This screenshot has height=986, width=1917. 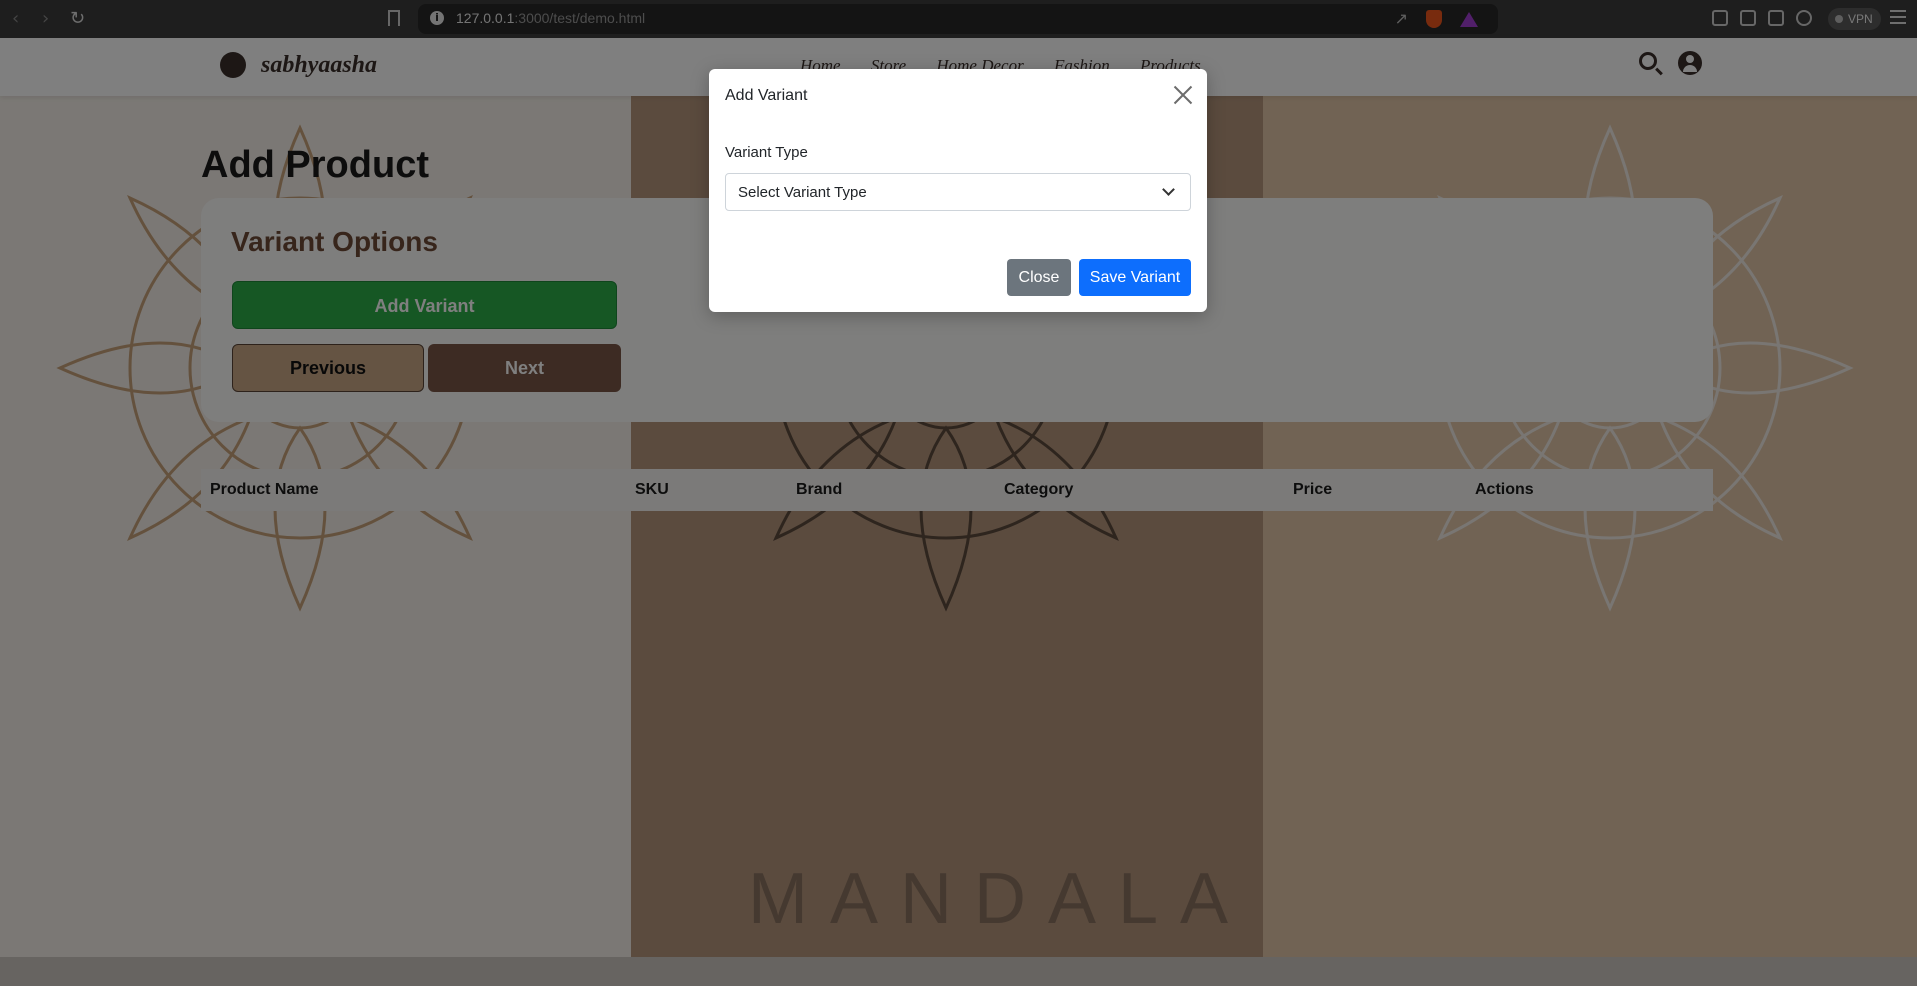 What do you see at coordinates (766, 152) in the screenshot?
I see `variant-type-label: Variant Type` at bounding box center [766, 152].